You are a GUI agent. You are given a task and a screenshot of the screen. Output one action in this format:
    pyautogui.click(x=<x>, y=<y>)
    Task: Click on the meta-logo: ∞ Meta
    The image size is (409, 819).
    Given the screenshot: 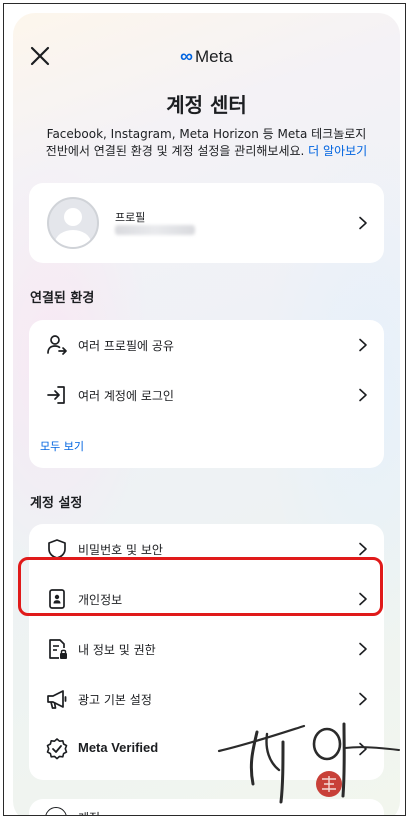 What is the action you would take?
    pyautogui.click(x=206, y=56)
    